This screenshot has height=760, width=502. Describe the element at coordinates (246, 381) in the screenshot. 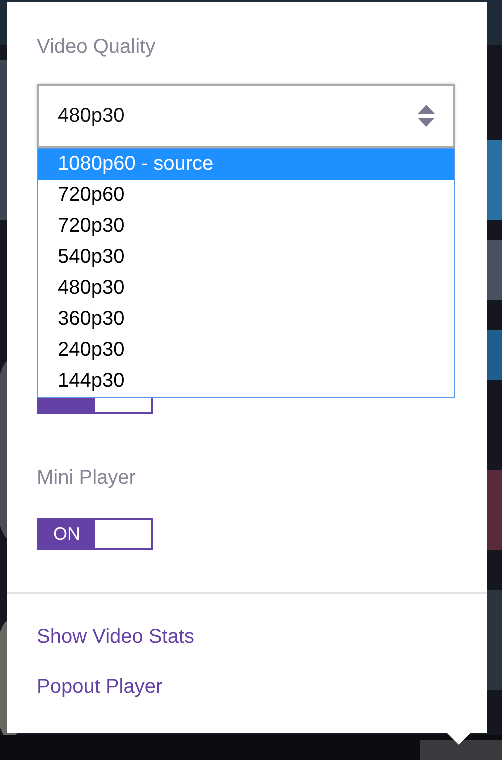

I see `dropdown-option: 144p30` at that location.